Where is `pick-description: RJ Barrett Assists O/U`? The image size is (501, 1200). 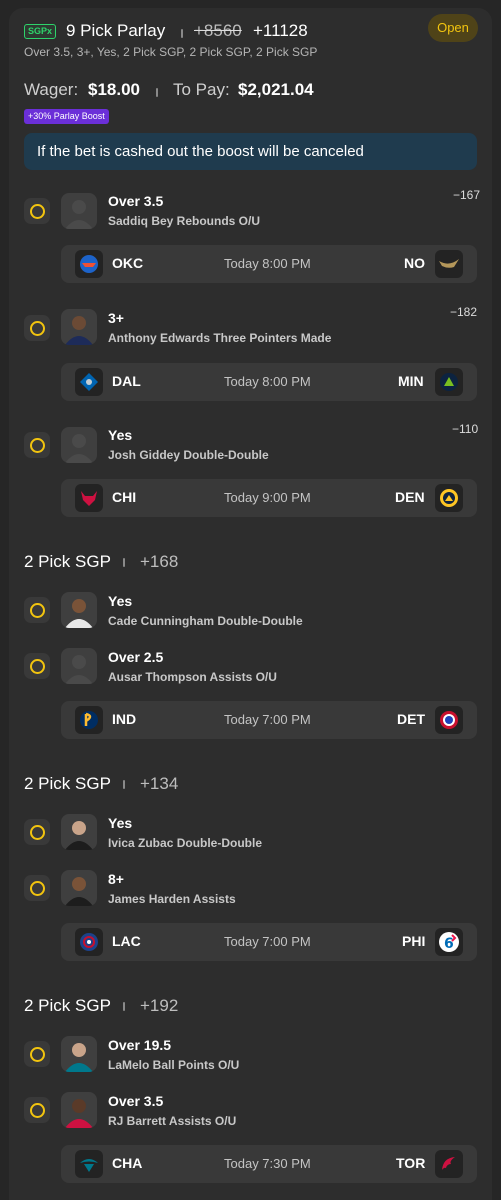
pick-description: RJ Barrett Assists O/U is located at coordinates (172, 1121).